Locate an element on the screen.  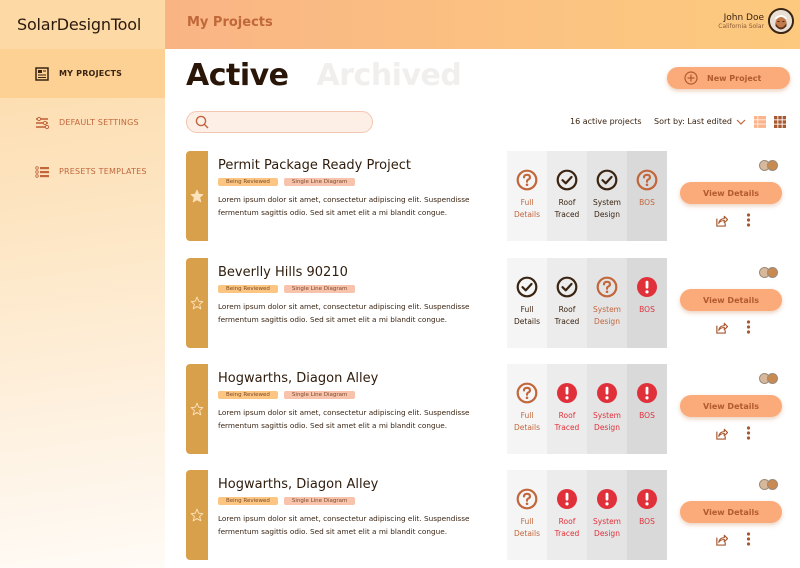
sliders-icon is located at coordinates (42, 122).